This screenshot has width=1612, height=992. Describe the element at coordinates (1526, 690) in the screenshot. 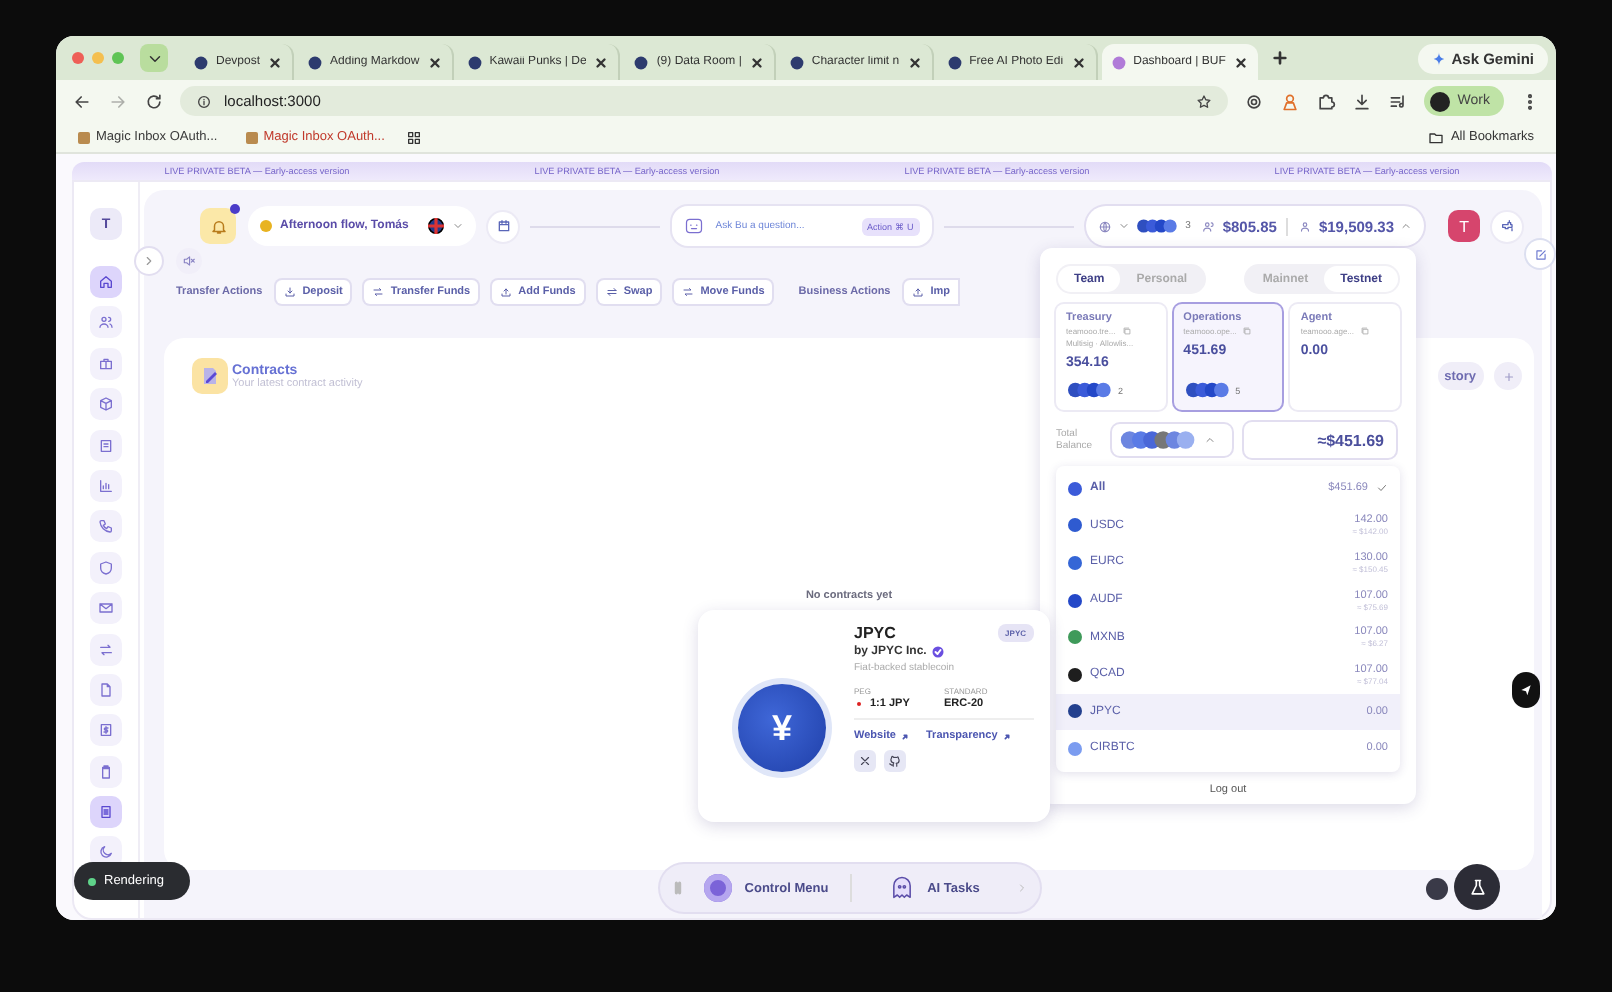

I see `send-icon` at that location.